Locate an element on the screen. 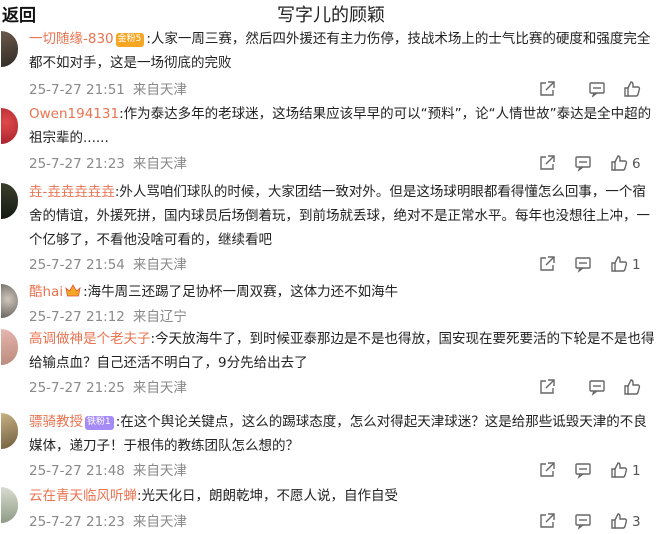 The height and width of the screenshot is (534, 662). fan-badge: 铁粉1 is located at coordinates (99, 423).